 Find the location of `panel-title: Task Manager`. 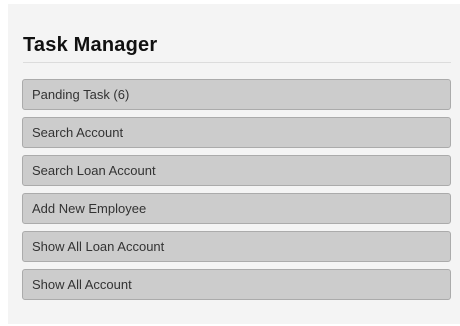

panel-title: Task Manager is located at coordinates (90, 45).